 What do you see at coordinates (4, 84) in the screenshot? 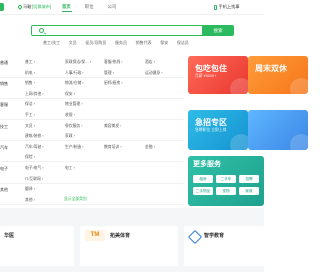
I see `category-group-label: 销售` at bounding box center [4, 84].